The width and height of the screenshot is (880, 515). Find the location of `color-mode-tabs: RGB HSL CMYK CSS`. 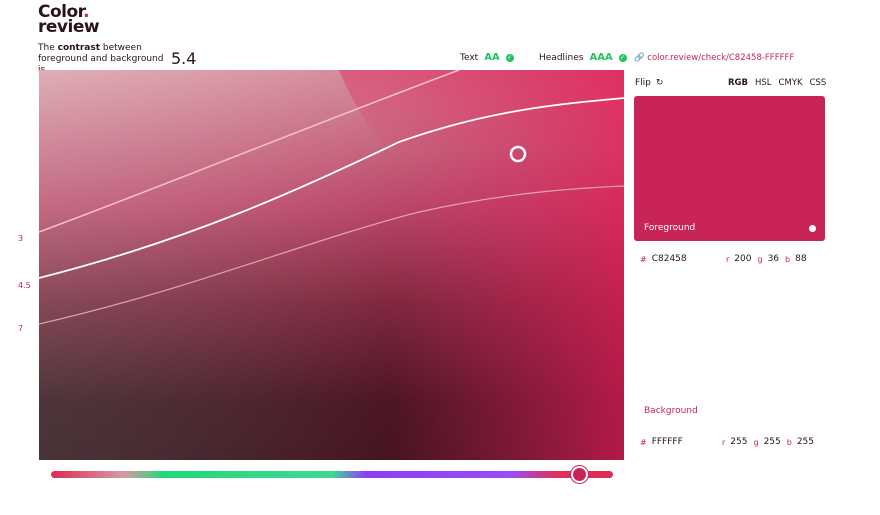

color-mode-tabs: RGB HSL CMYK CSS is located at coordinates (777, 83).